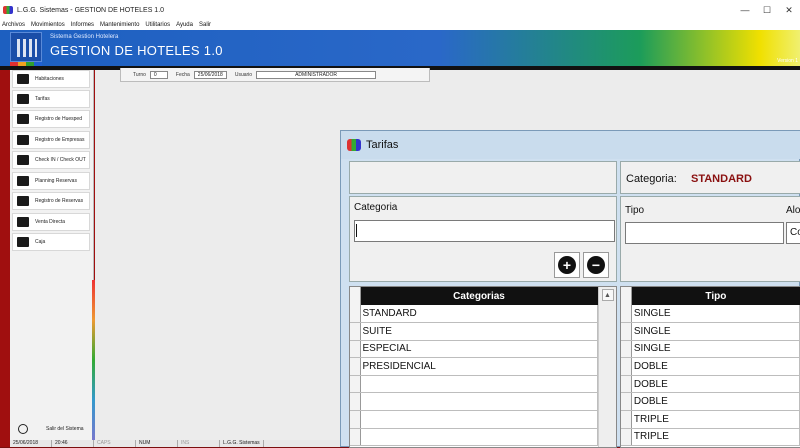 The image size is (800, 448). What do you see at coordinates (479, 332) in the screenshot?
I see `category-row: SUITE` at bounding box center [479, 332].